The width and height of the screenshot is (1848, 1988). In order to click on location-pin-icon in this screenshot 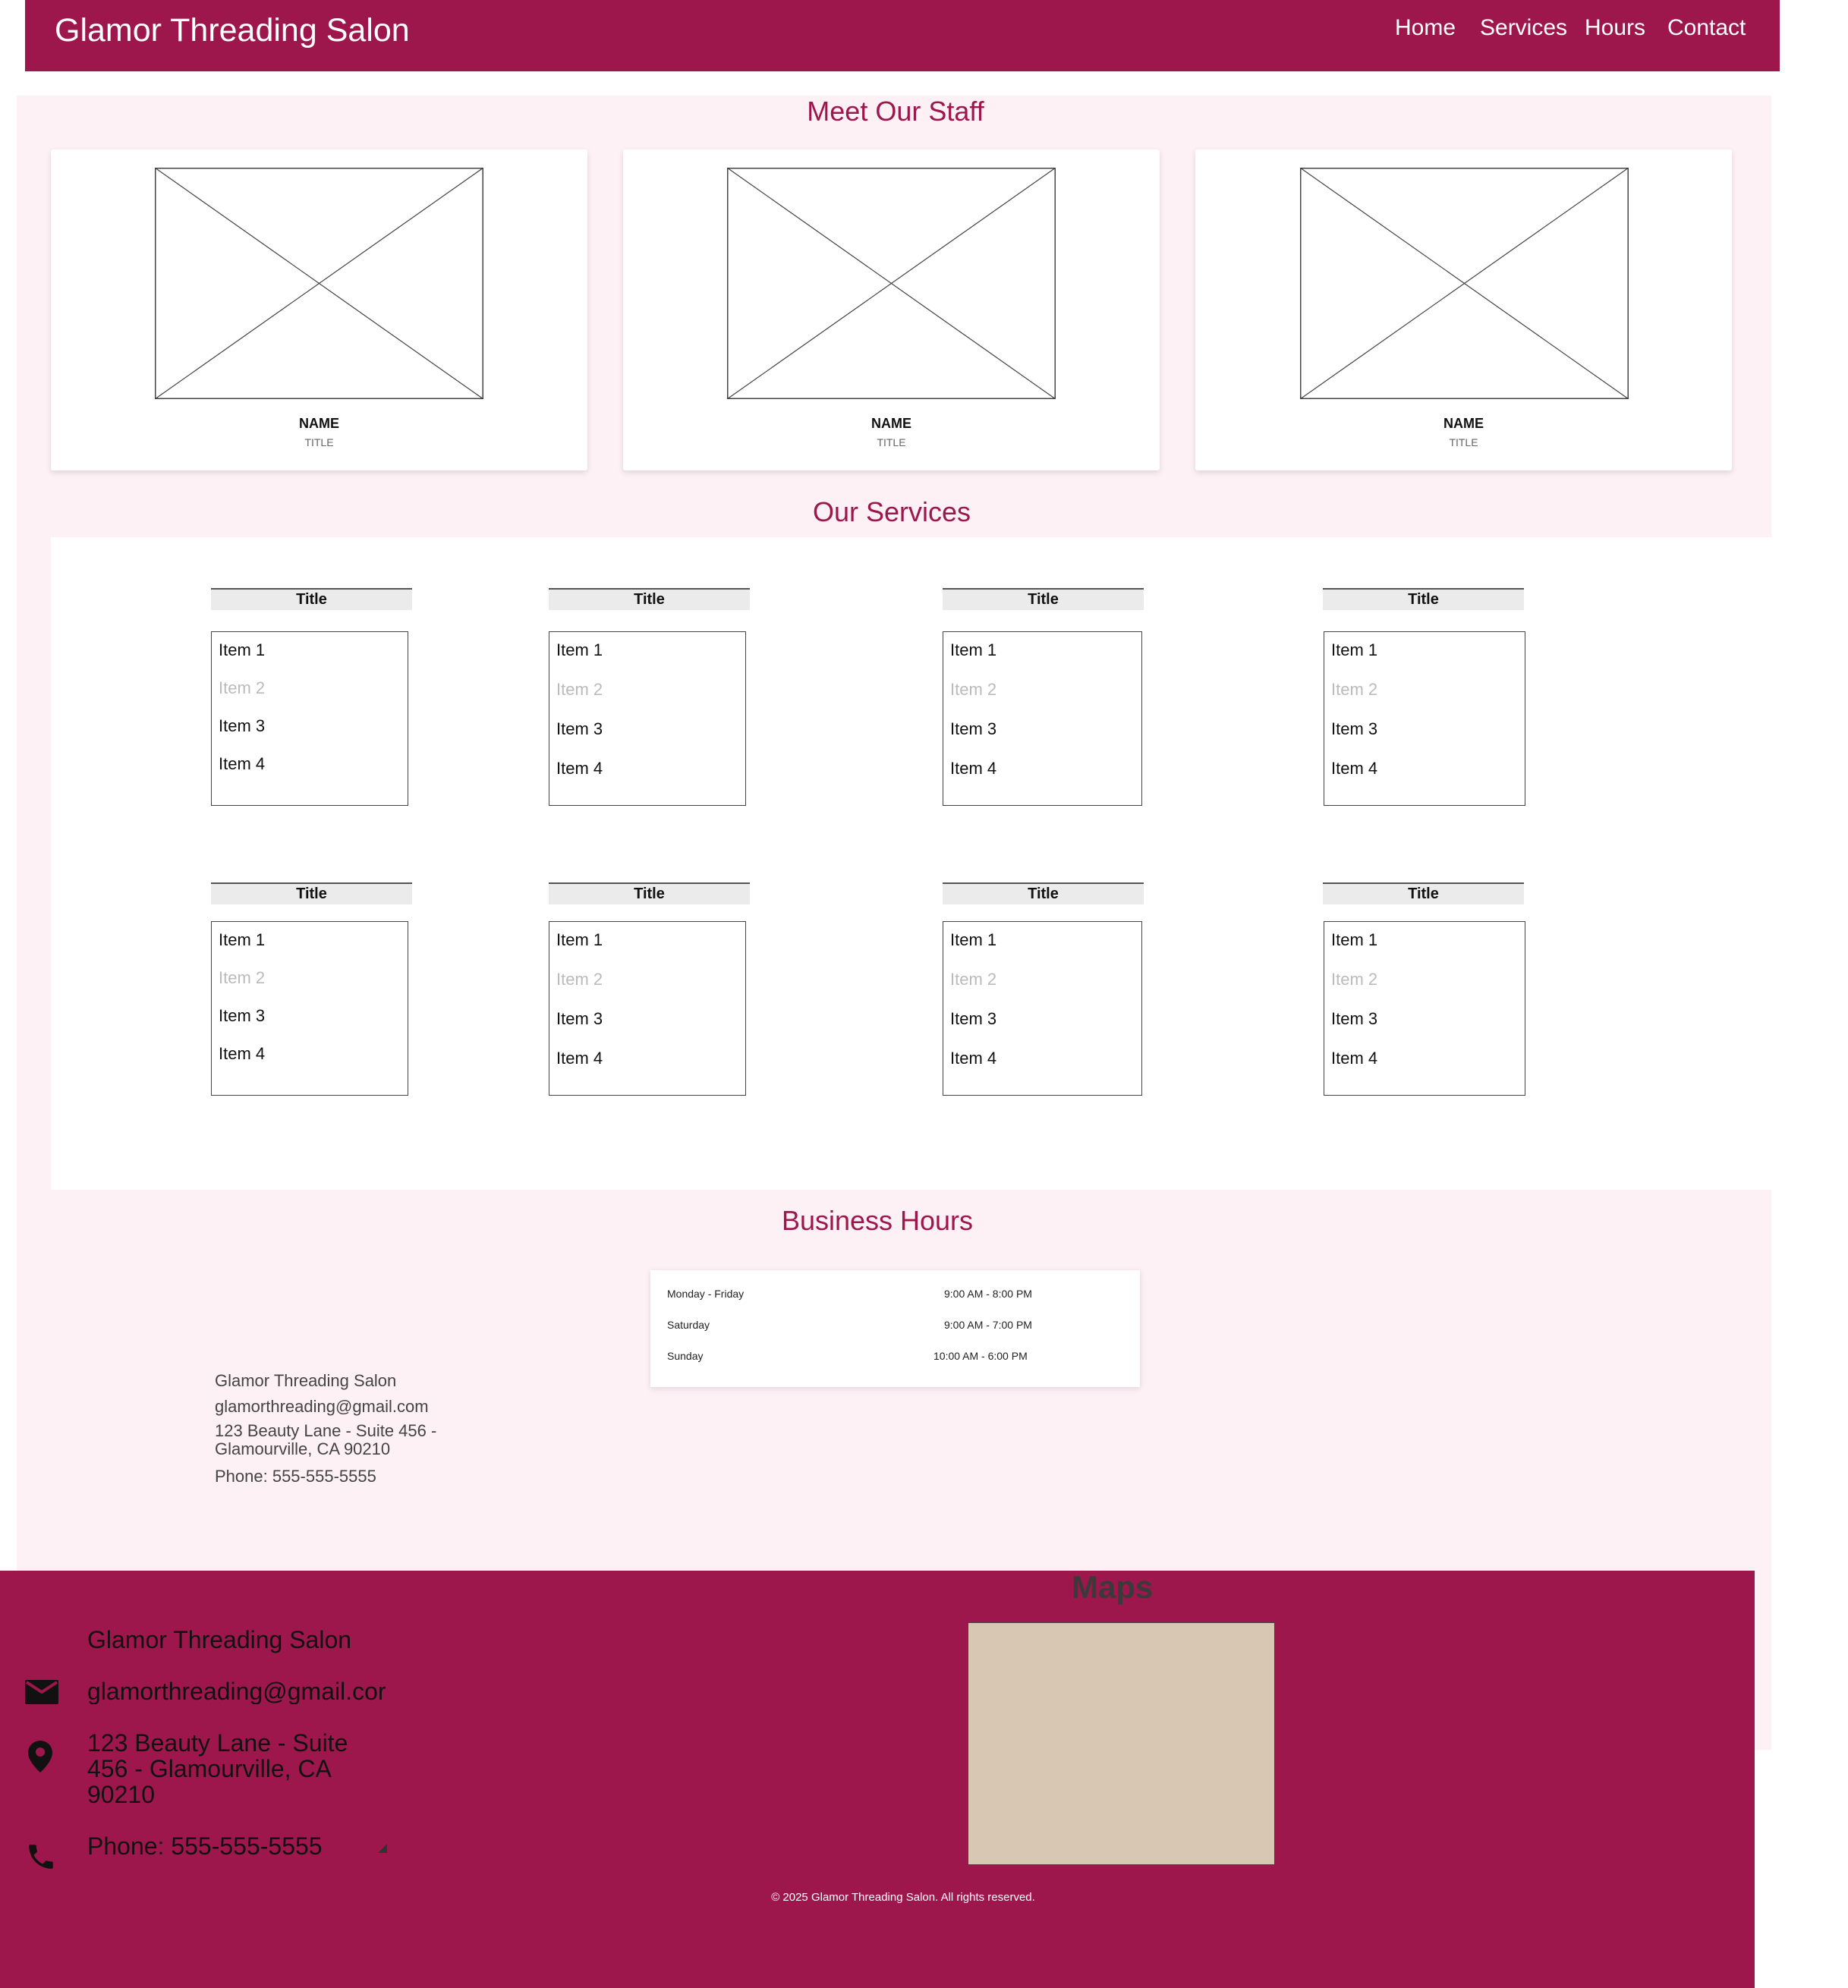, I will do `click(40, 1757)`.